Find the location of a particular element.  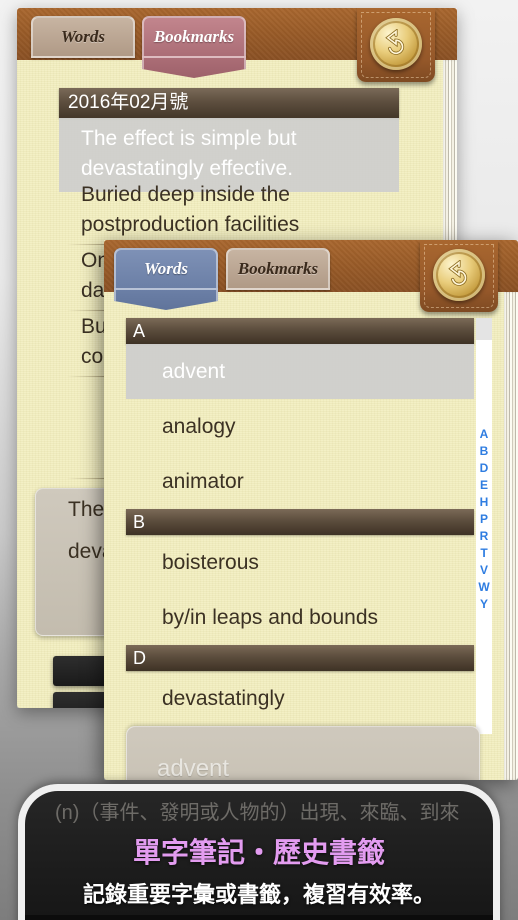

front-back-button is located at coordinates (459, 275).